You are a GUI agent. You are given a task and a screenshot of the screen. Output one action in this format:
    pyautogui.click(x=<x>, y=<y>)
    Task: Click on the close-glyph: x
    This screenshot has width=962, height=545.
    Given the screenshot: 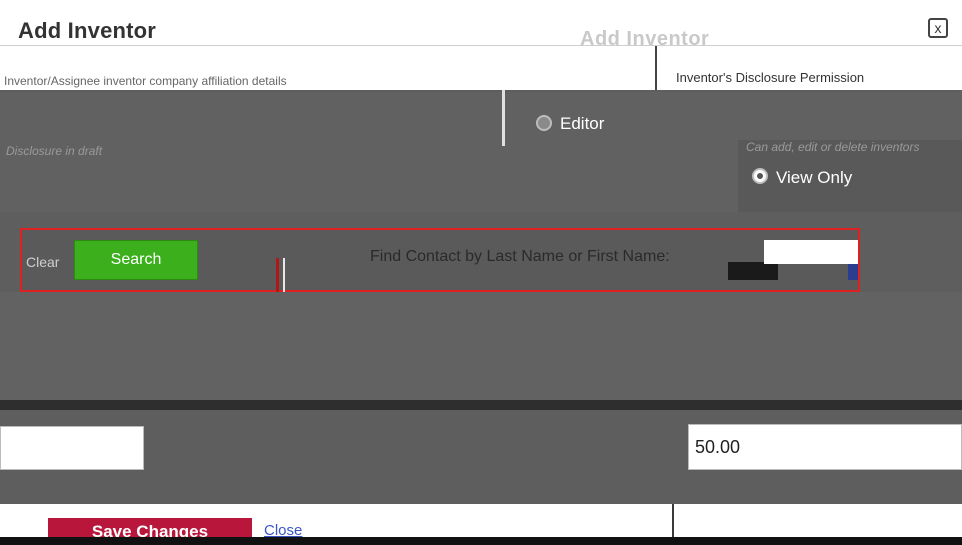 What is the action you would take?
    pyautogui.click(x=938, y=28)
    